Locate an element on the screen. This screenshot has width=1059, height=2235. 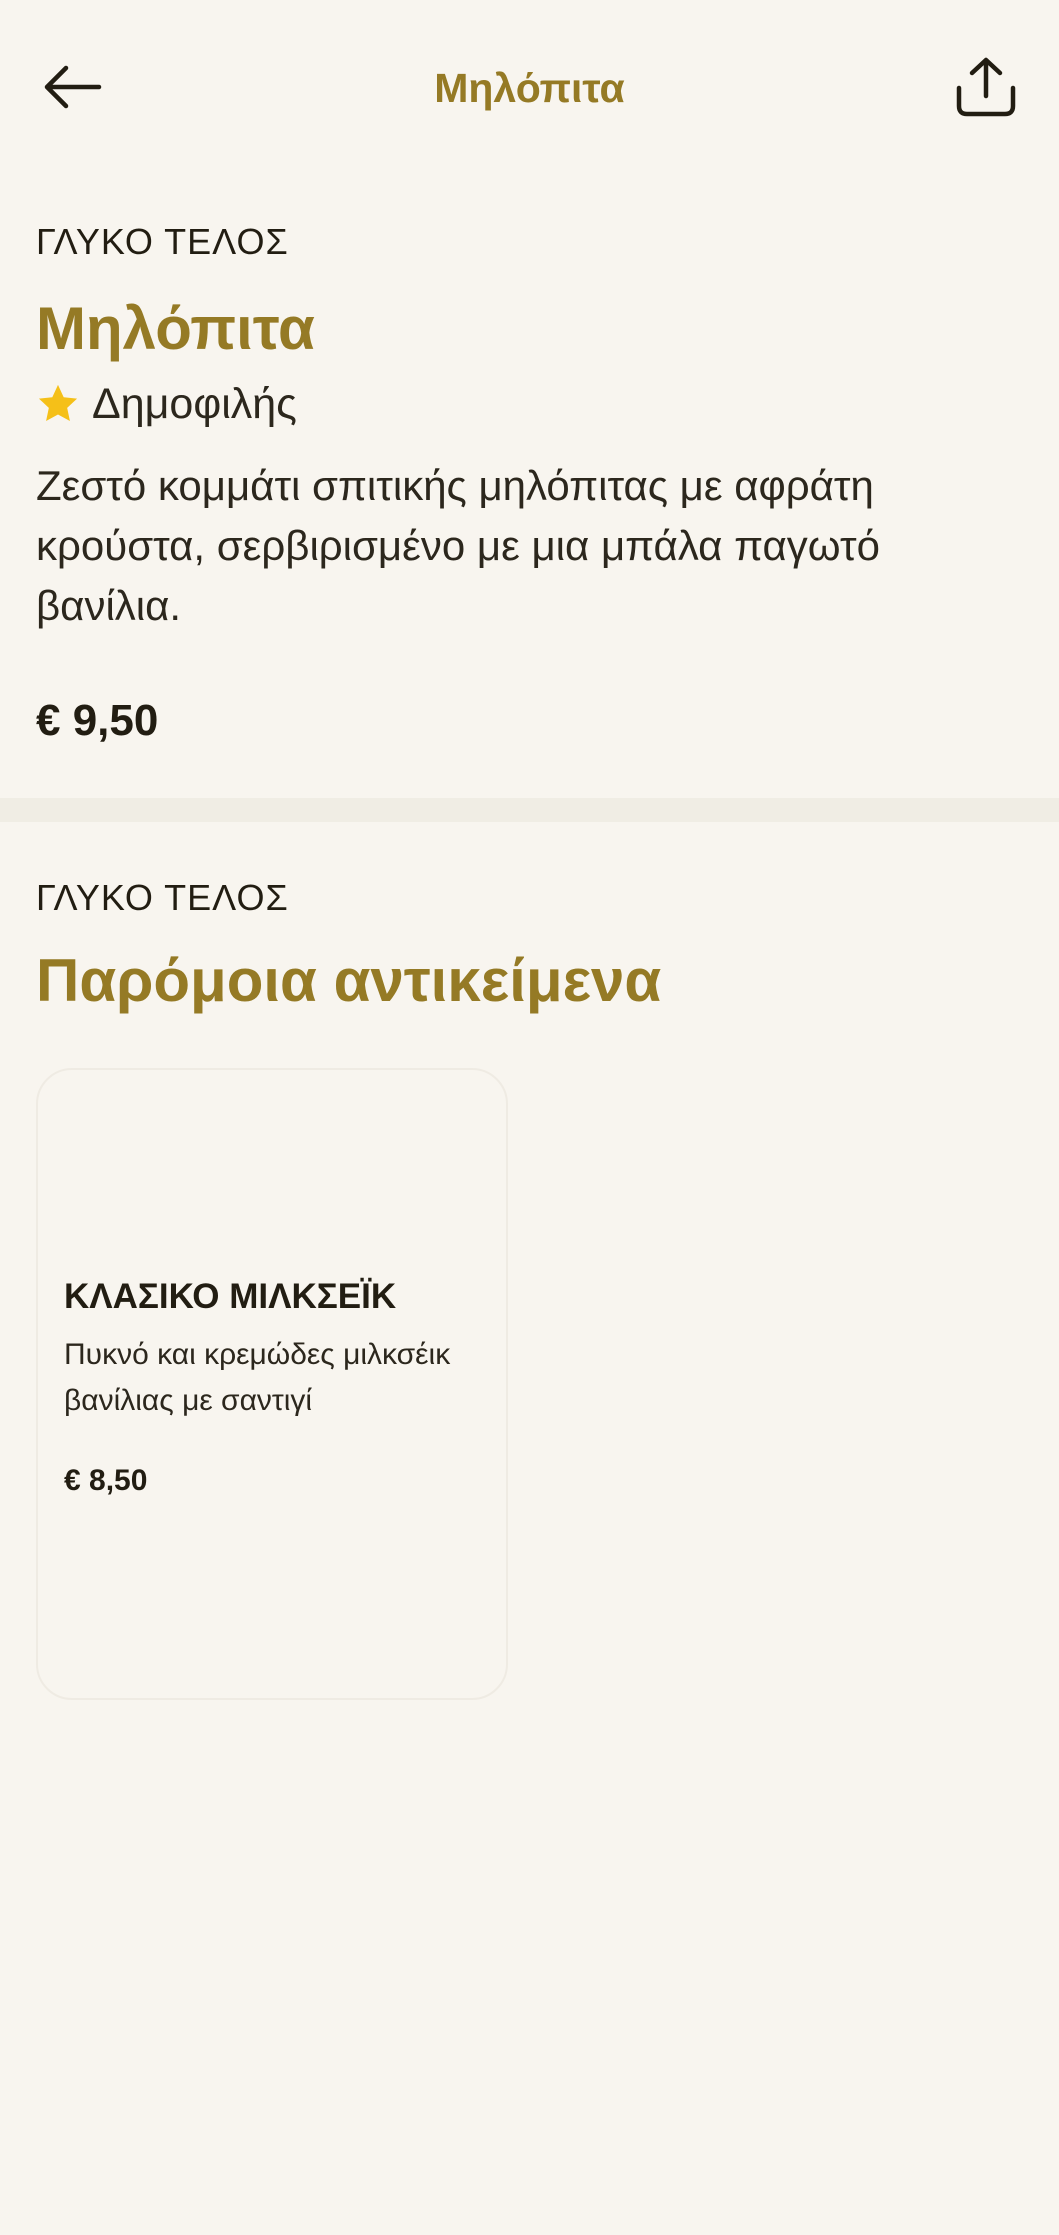
arrow-left-icon is located at coordinates (73, 87).